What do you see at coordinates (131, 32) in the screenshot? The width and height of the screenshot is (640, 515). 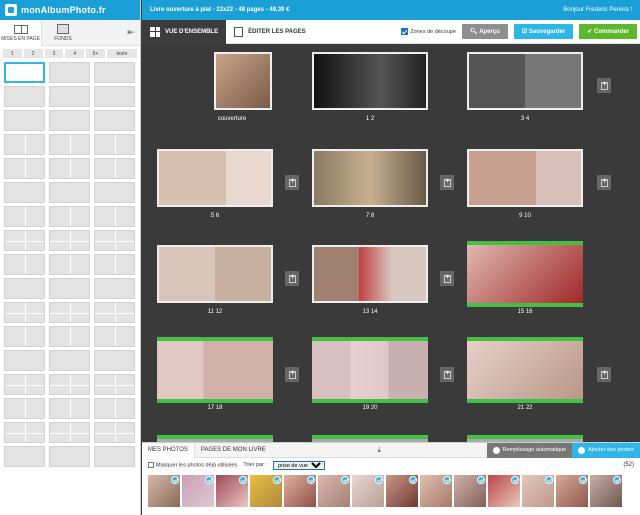 I see `collapse-sidebar-button: ⇤` at bounding box center [131, 32].